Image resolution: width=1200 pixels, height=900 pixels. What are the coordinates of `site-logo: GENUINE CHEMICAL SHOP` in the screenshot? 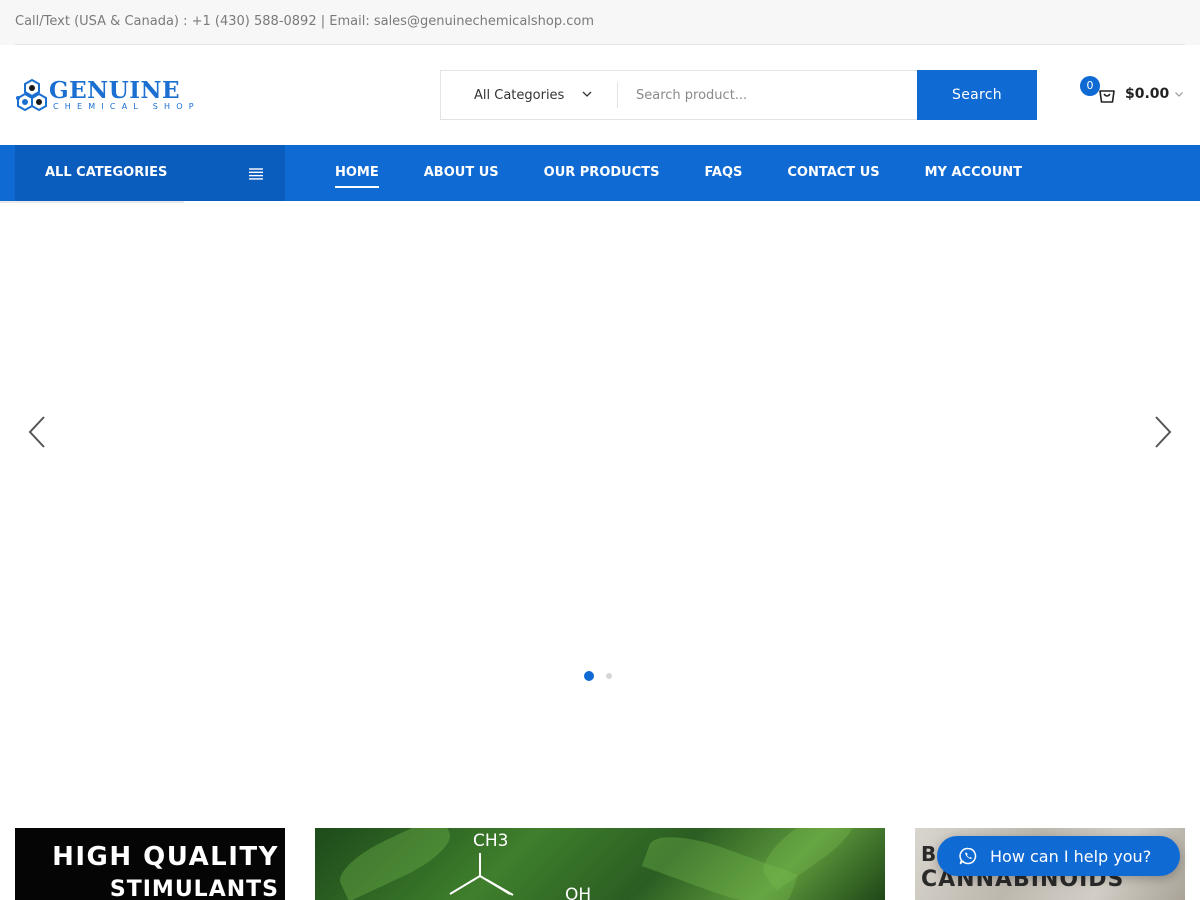 It's located at (104, 95).